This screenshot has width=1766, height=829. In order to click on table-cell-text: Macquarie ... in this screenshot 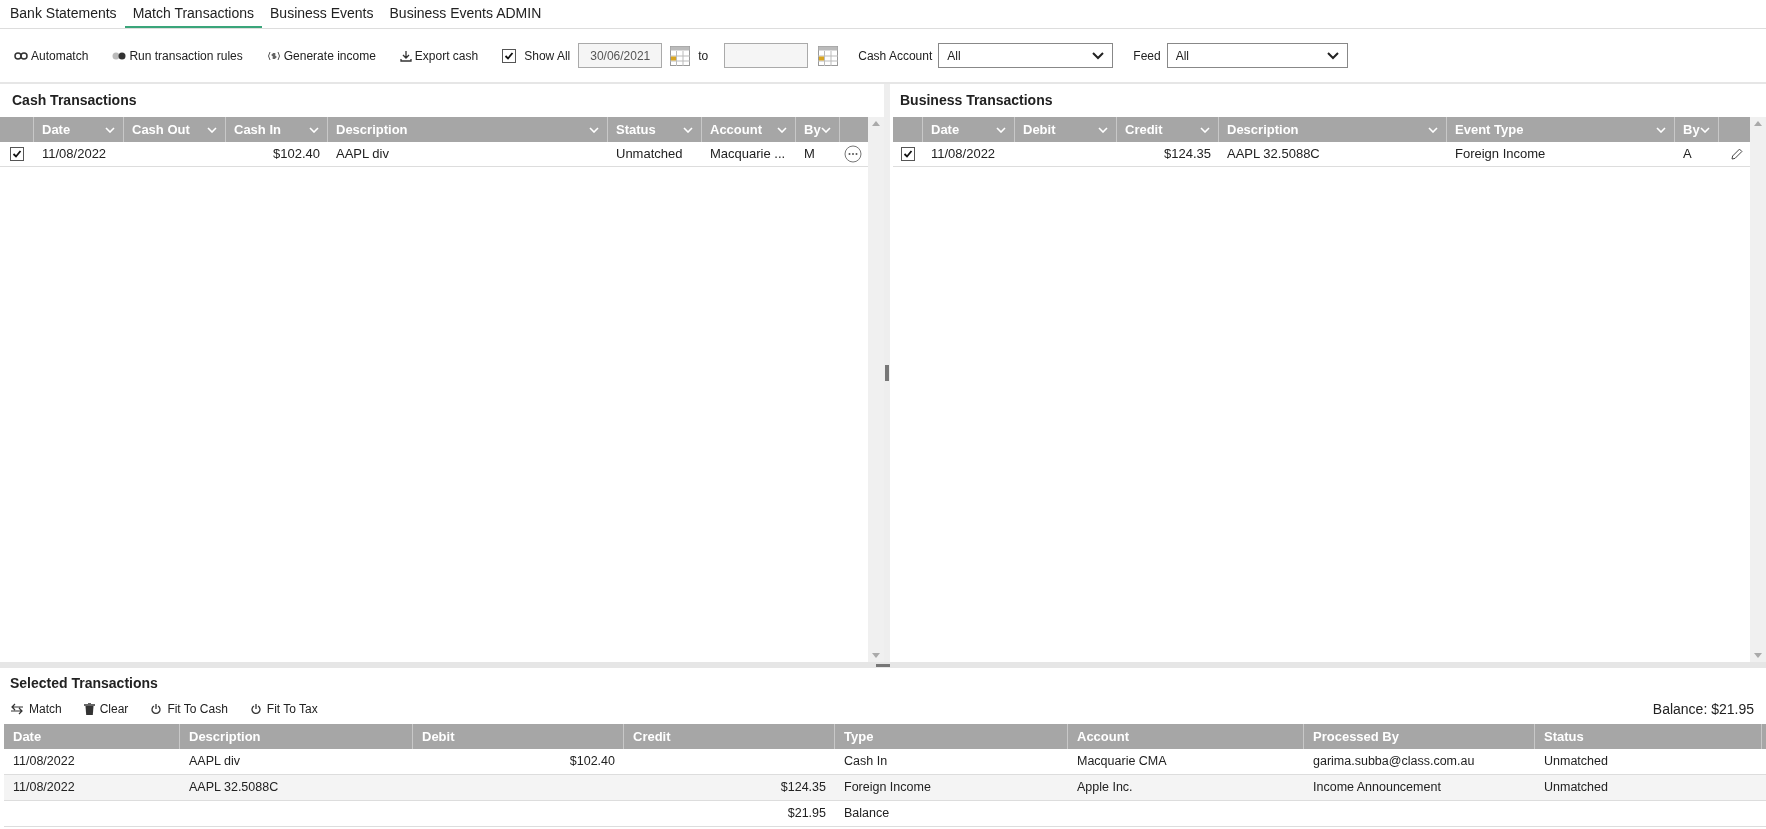, I will do `click(748, 154)`.